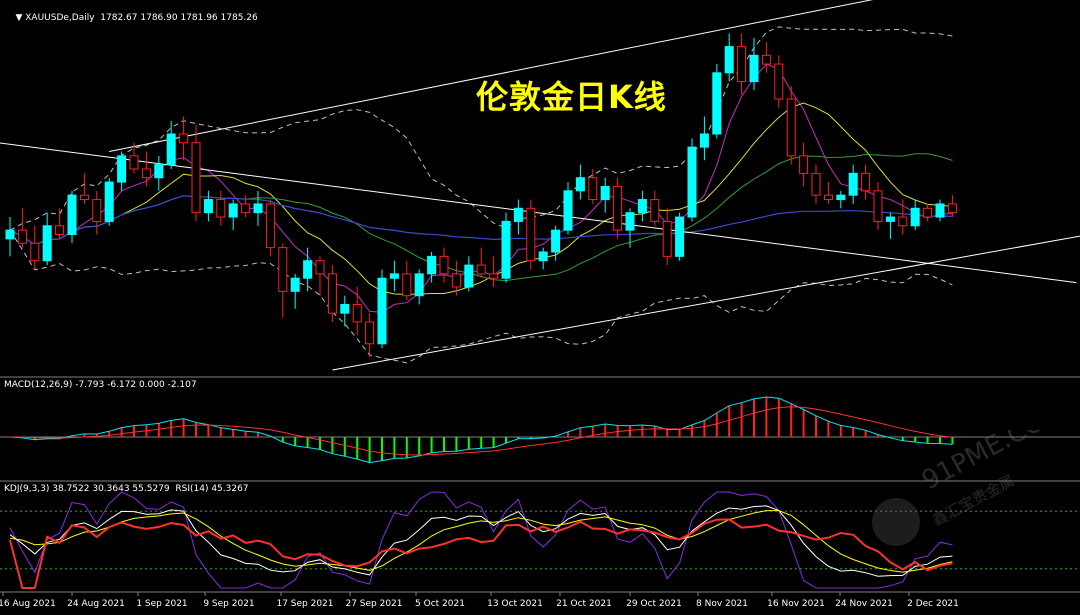 This screenshot has height=615, width=1080. Describe the element at coordinates (933, 604) in the screenshot. I see `x-tick-label: 2 Dec 2021` at that location.